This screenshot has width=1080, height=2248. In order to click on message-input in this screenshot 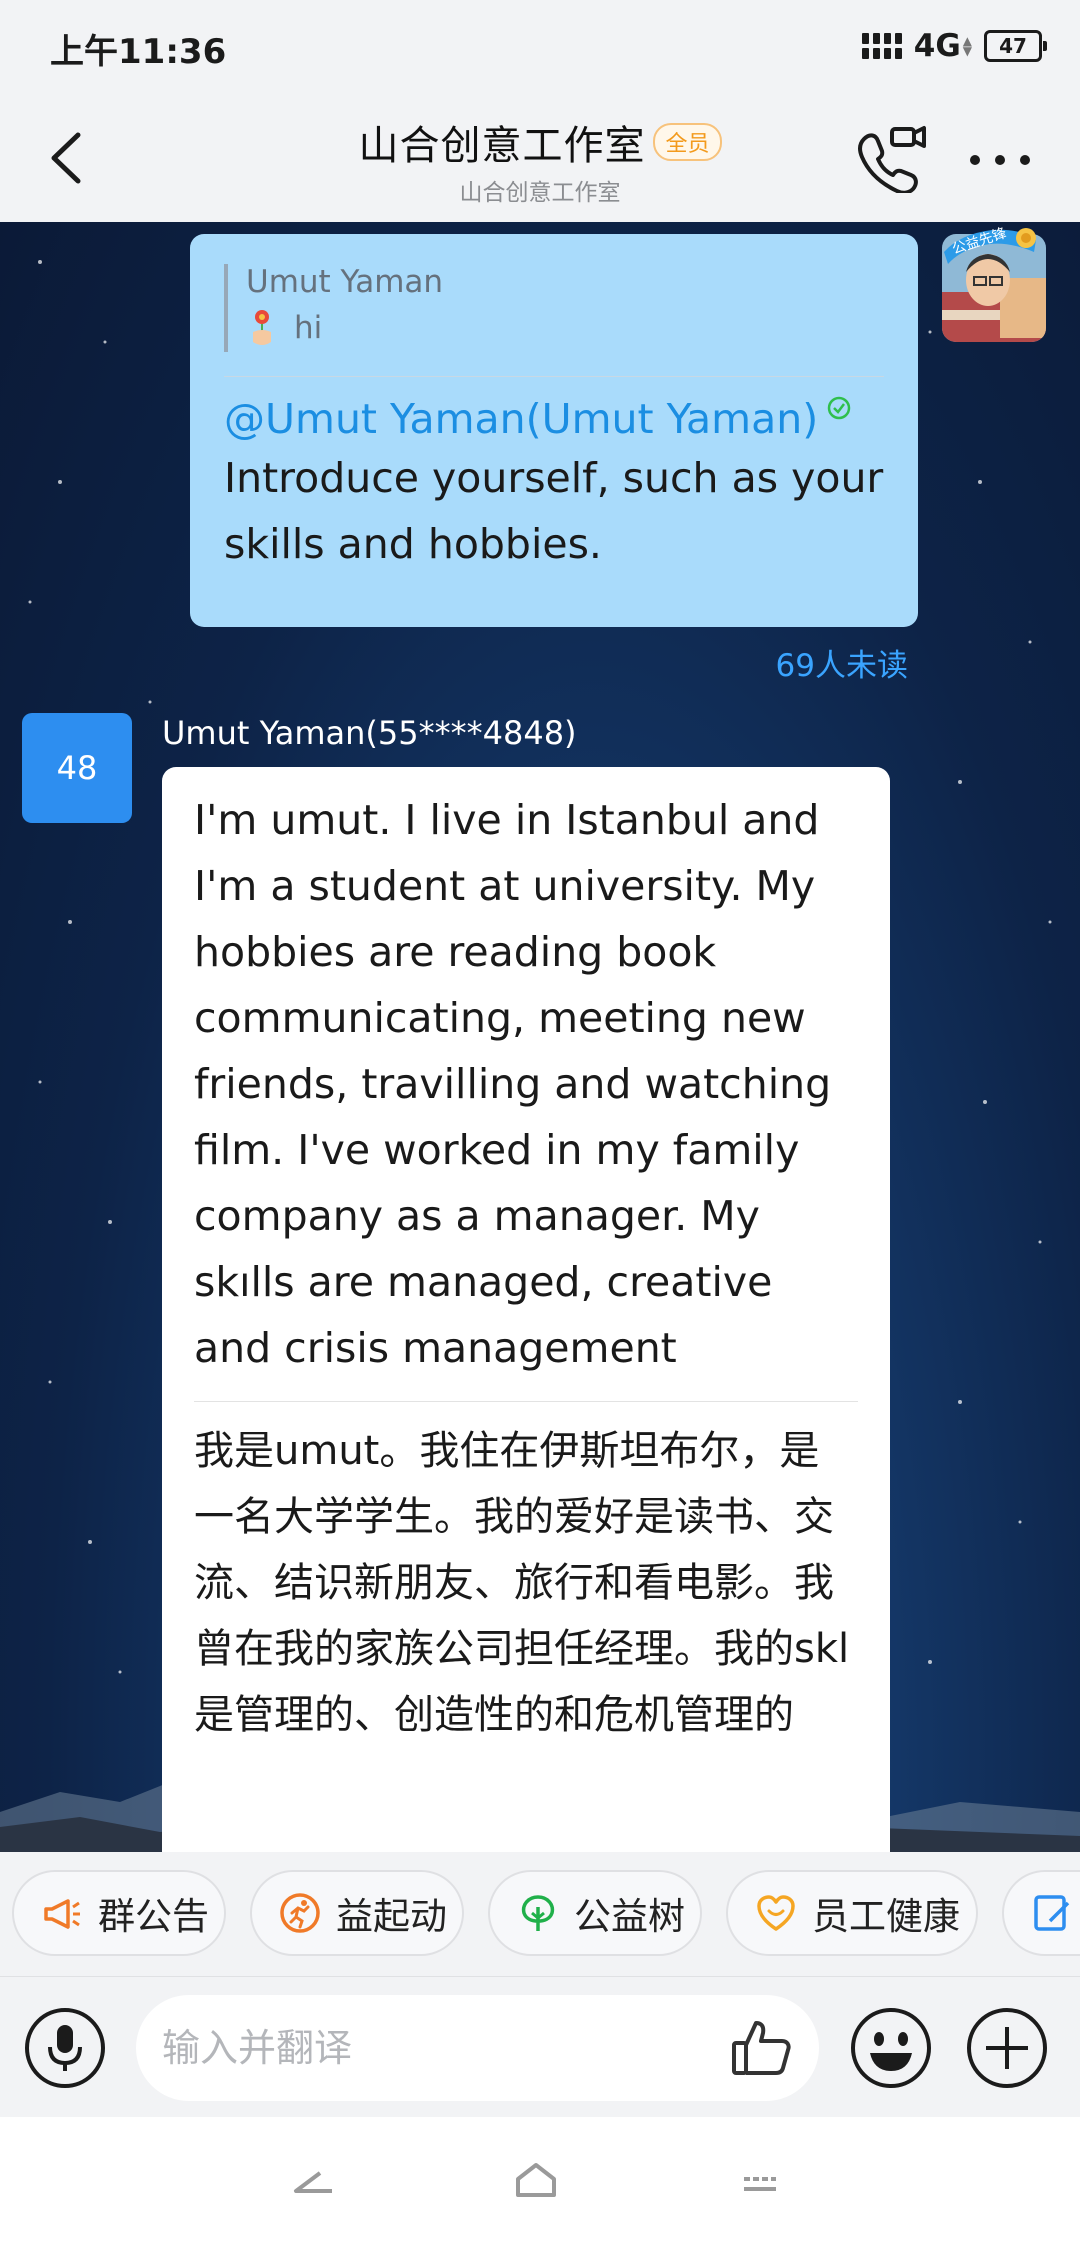, I will do `click(477, 2048)`.